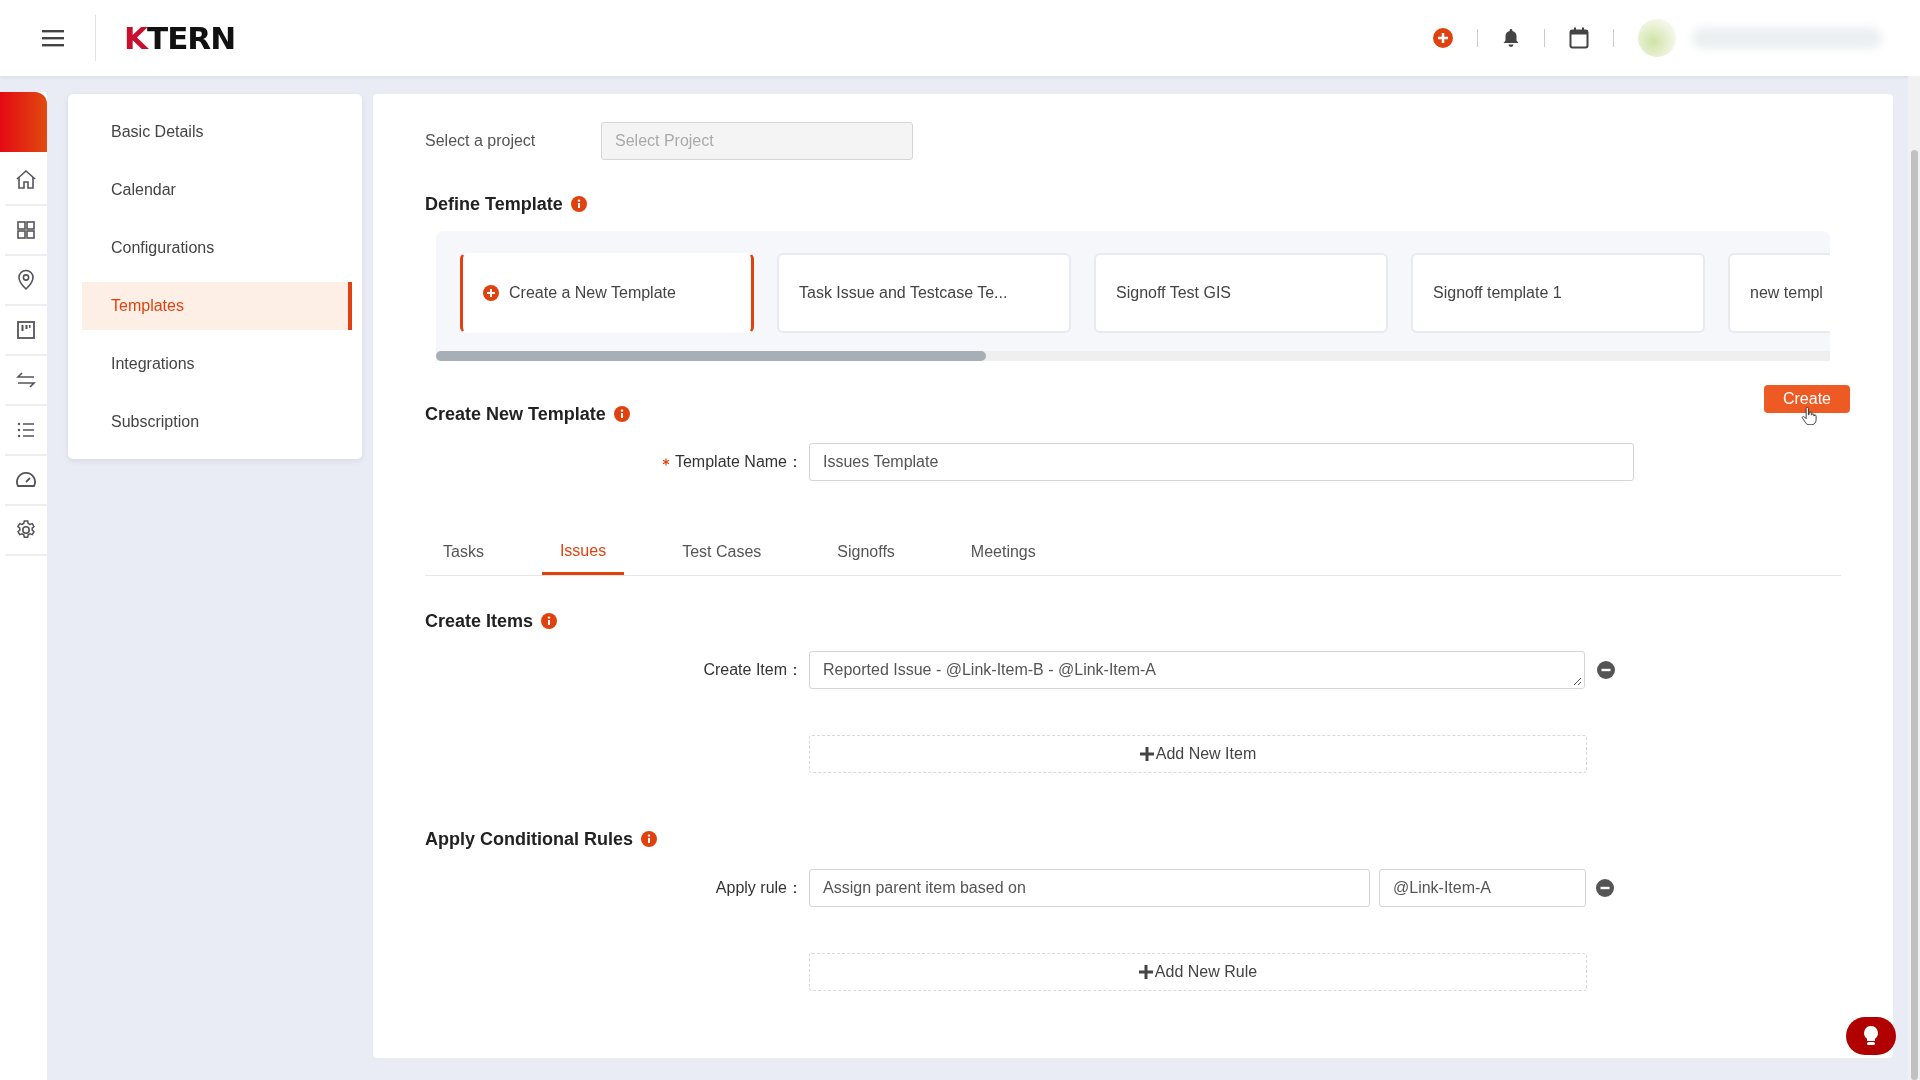  Describe the element at coordinates (738, 461) in the screenshot. I see `field-label: Template Name：` at that location.